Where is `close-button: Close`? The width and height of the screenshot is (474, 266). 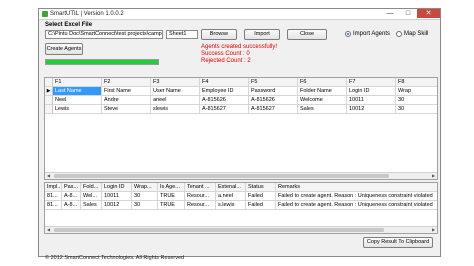 close-button: Close is located at coordinates (307, 34).